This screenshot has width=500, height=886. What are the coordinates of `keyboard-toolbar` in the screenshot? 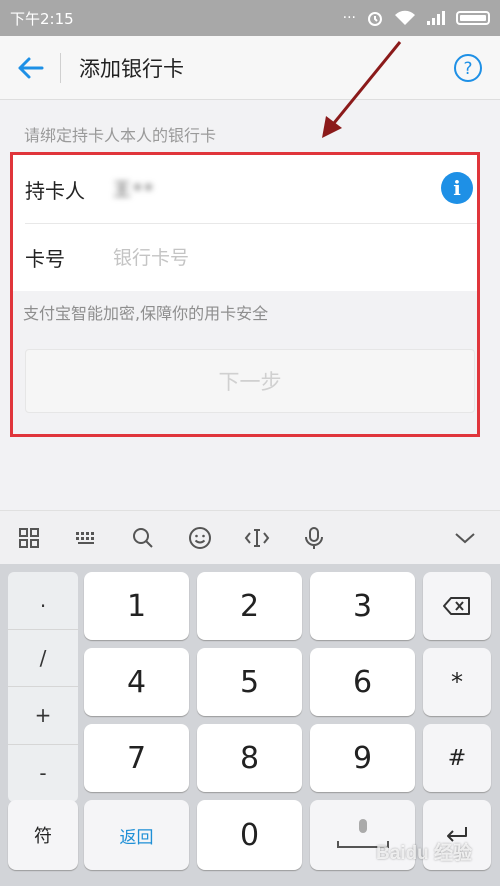 It's located at (250, 537).